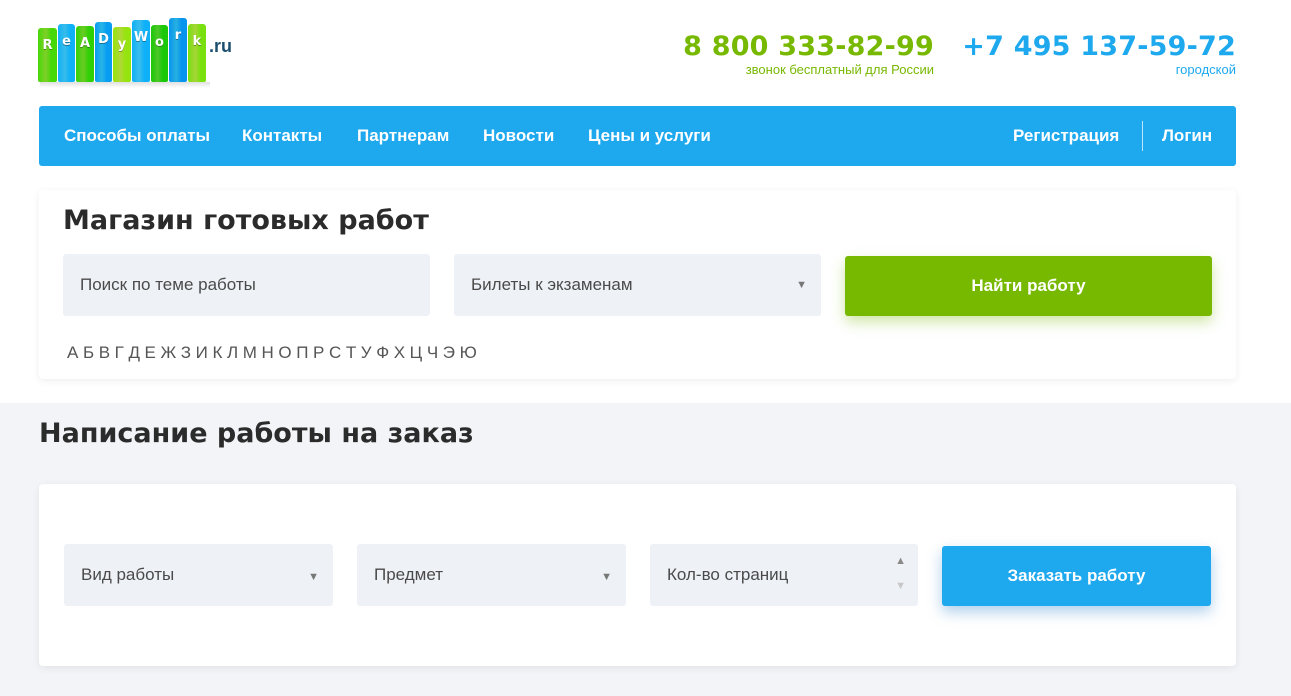  Describe the element at coordinates (125, 85) in the screenshot. I see `logo-shadow` at that location.